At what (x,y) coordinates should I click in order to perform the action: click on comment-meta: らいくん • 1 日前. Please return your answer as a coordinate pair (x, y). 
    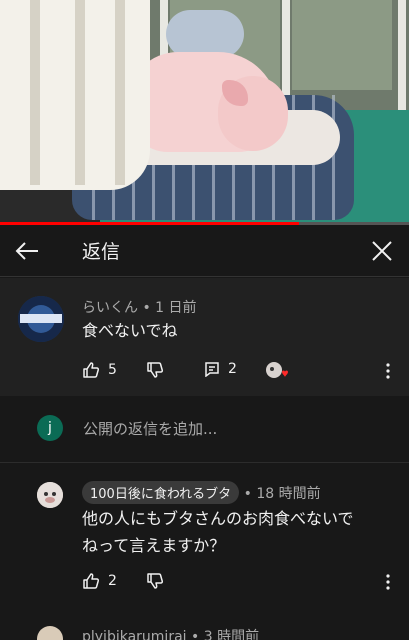
    Looking at the image, I should click on (139, 307).